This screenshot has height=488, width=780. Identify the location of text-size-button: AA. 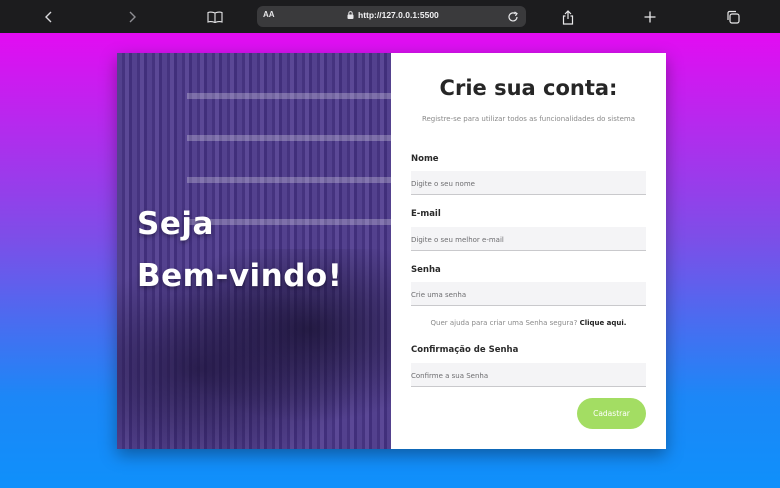
(269, 14).